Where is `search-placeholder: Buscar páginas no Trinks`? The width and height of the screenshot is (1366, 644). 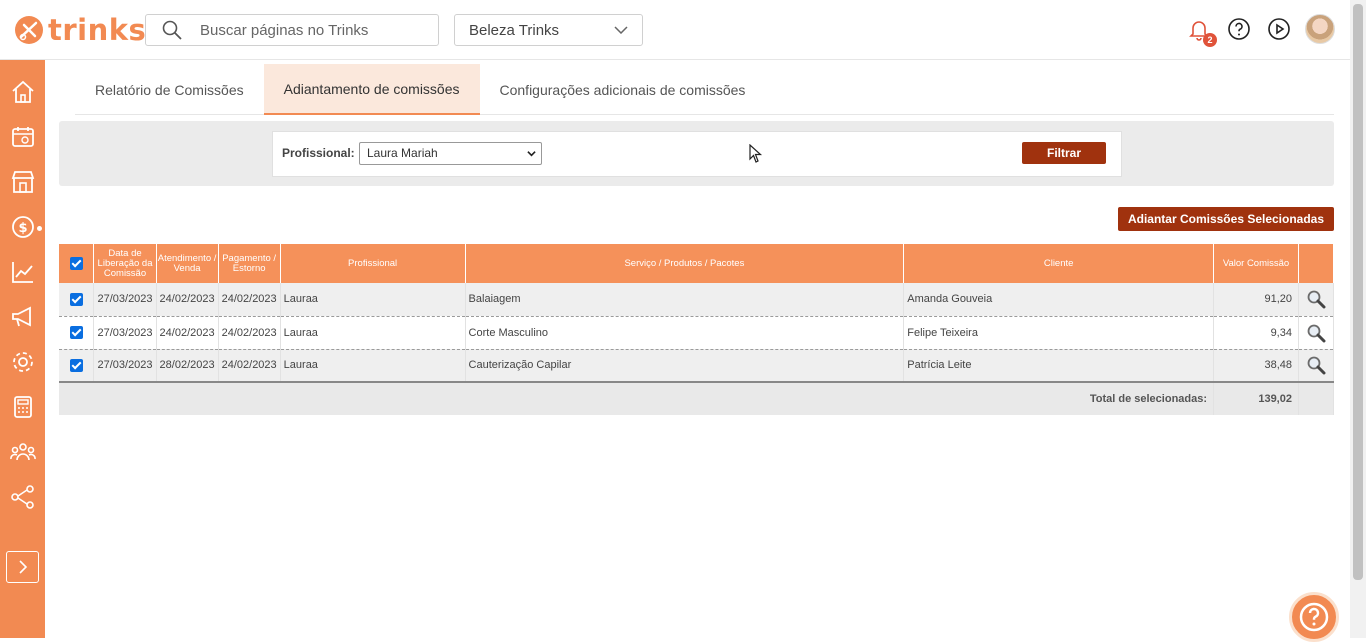
search-placeholder: Buscar páginas no Trinks is located at coordinates (284, 30).